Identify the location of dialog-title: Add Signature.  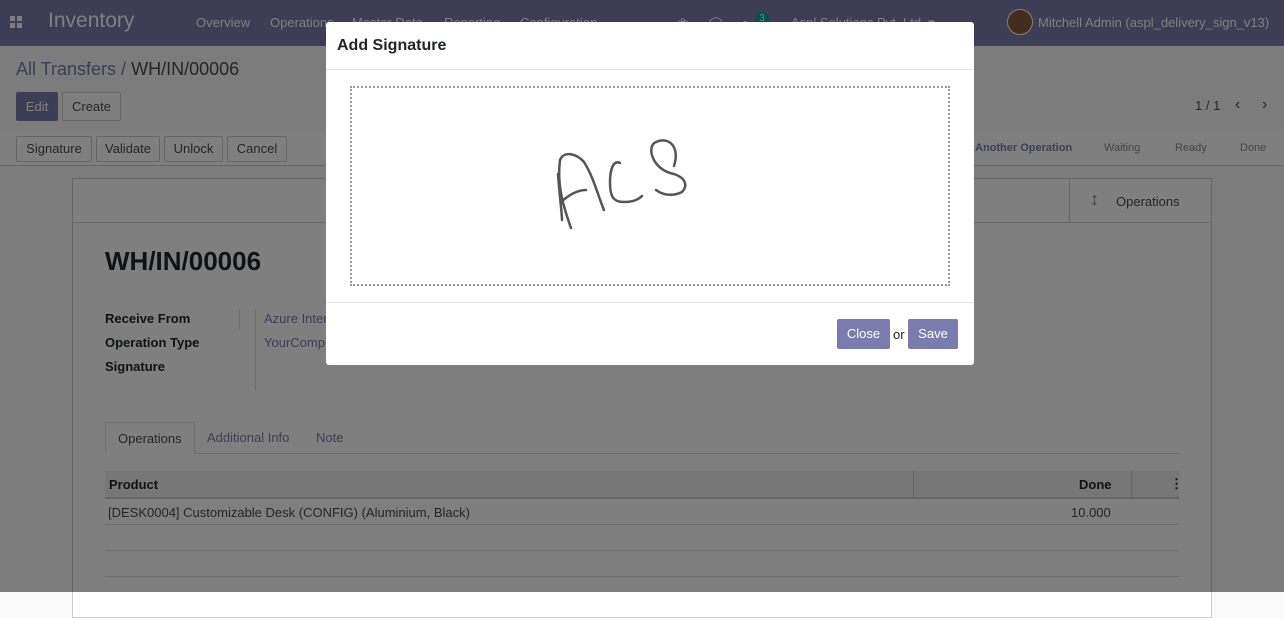
(392, 45).